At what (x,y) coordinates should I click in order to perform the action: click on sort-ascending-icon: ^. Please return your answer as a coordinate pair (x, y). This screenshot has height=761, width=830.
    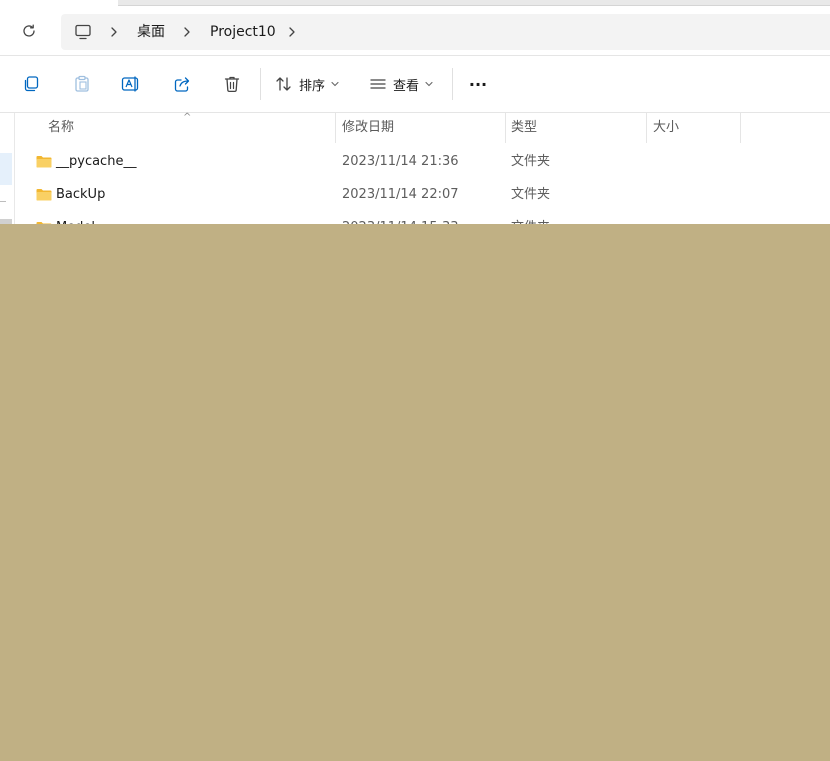
    Looking at the image, I should click on (187, 117).